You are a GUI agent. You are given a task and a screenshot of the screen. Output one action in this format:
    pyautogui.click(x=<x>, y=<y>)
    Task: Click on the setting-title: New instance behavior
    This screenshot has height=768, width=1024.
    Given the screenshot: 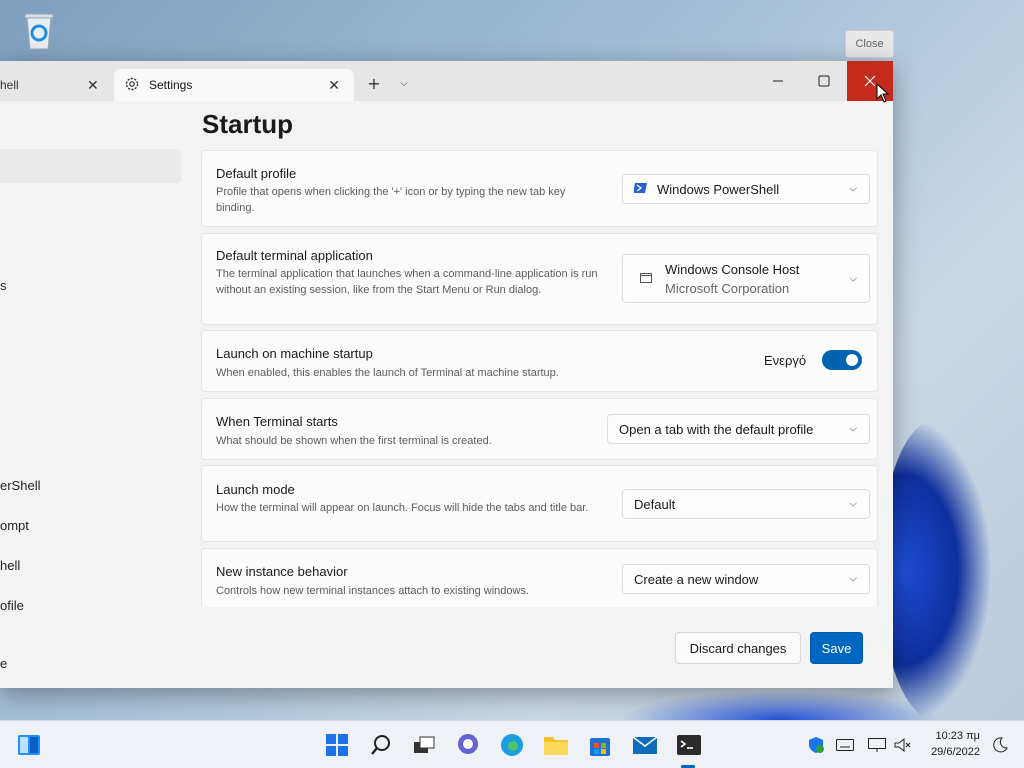 What is the action you would take?
    pyautogui.click(x=282, y=571)
    